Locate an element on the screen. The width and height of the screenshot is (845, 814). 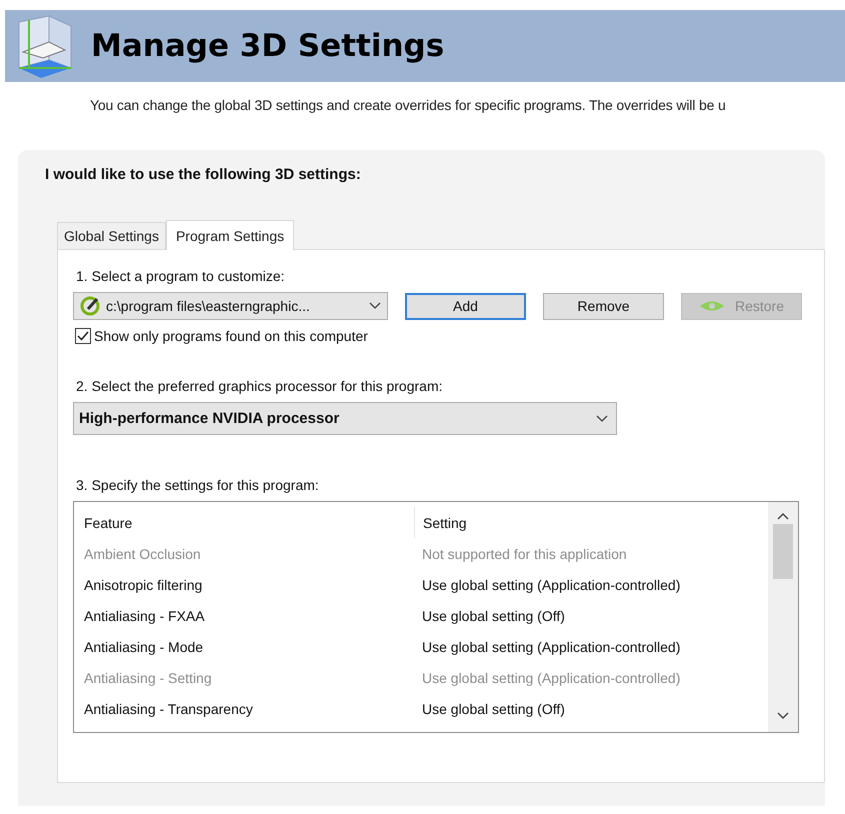
program-icon is located at coordinates (90, 306).